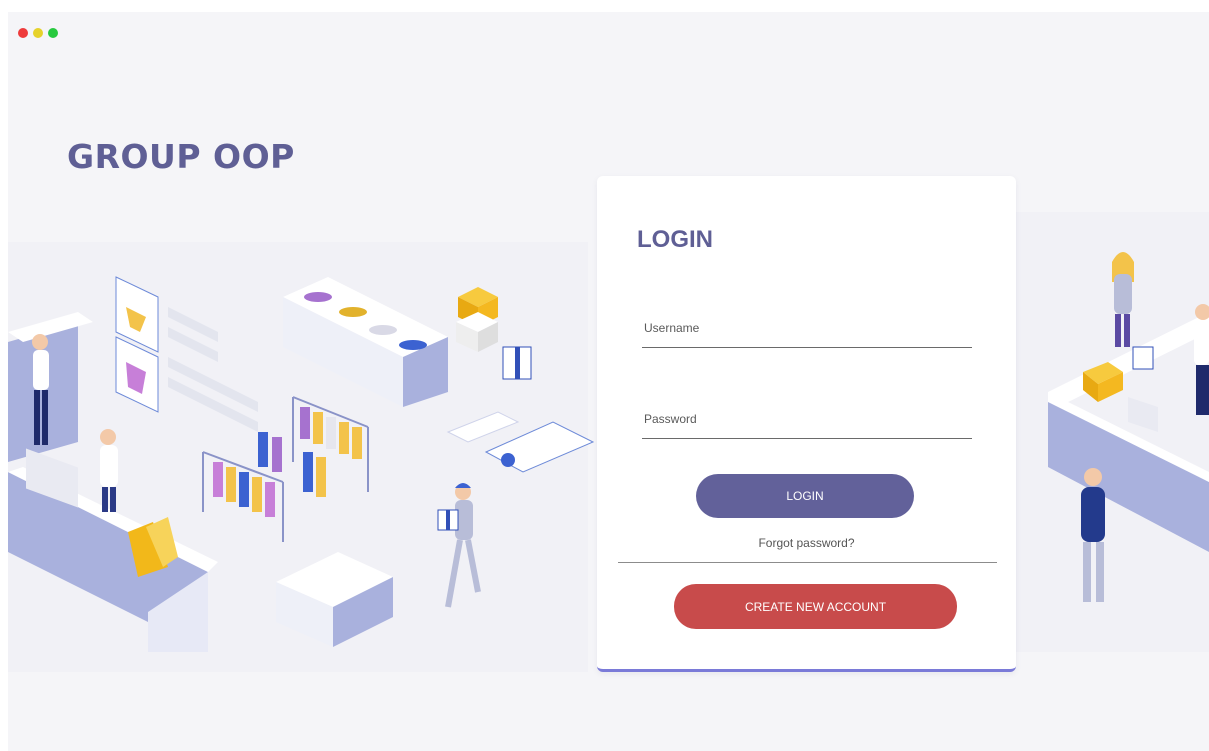 The height and width of the screenshot is (751, 1209). What do you see at coordinates (806, 543) in the screenshot?
I see `forgot-password-link: Forgot password?` at bounding box center [806, 543].